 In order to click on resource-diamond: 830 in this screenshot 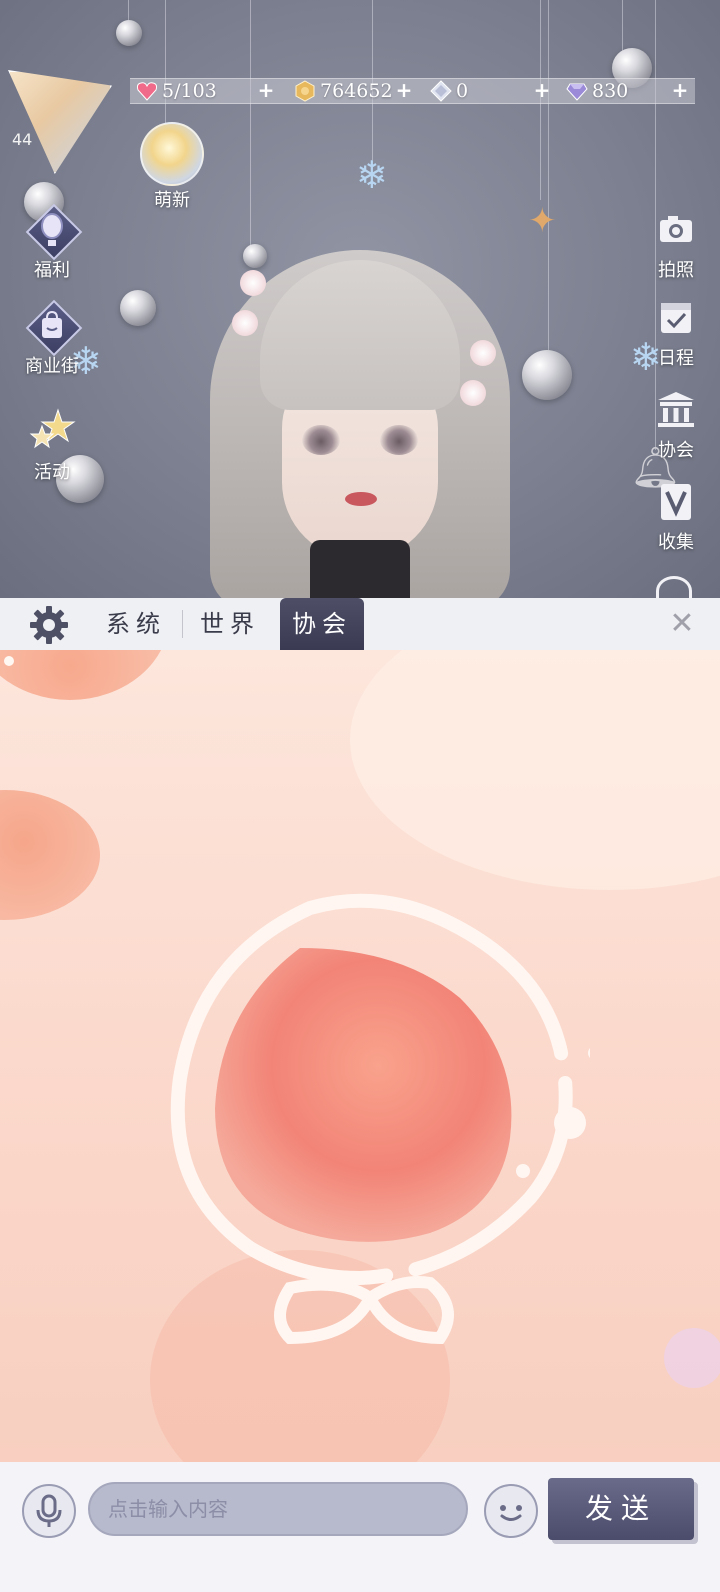, I will do `click(597, 91)`.